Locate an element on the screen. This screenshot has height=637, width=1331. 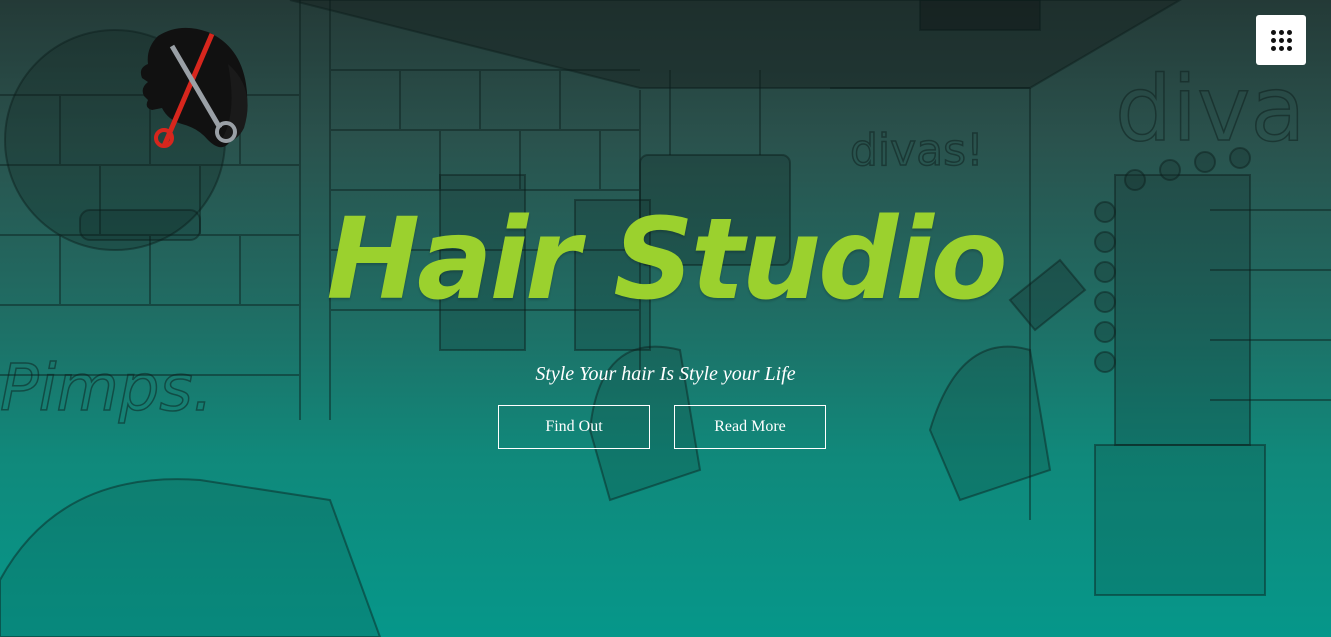
grid-menu-icon is located at coordinates (1281, 40).